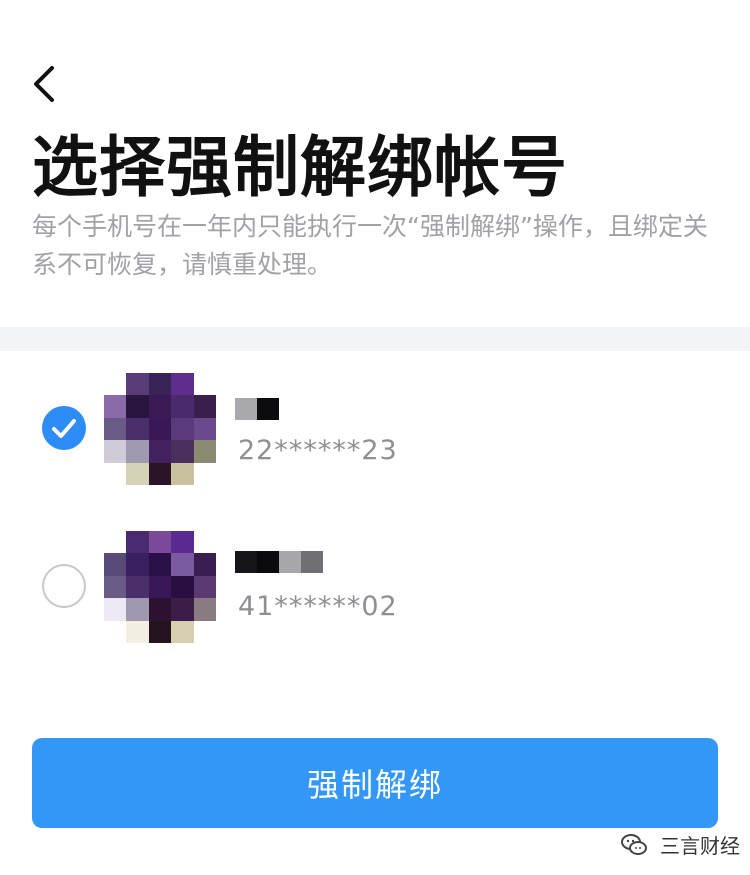 The image size is (750, 875). Describe the element at coordinates (318, 450) in the screenshot. I see `account-id: 22******23` at that location.